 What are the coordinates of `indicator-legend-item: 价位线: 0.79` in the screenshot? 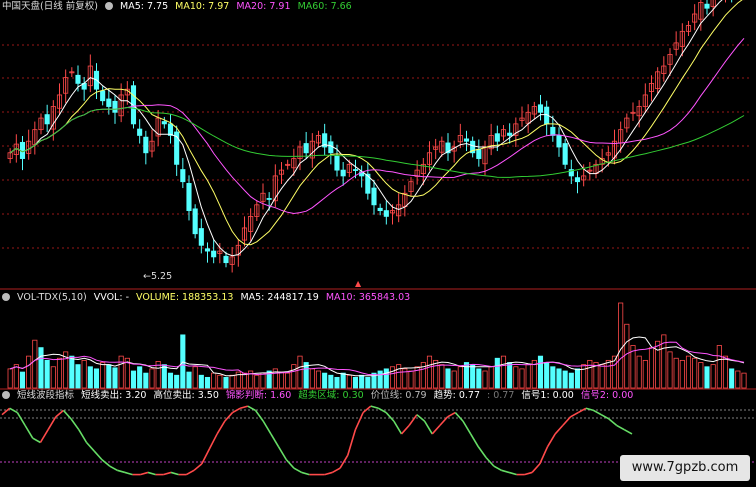 It's located at (398, 395).